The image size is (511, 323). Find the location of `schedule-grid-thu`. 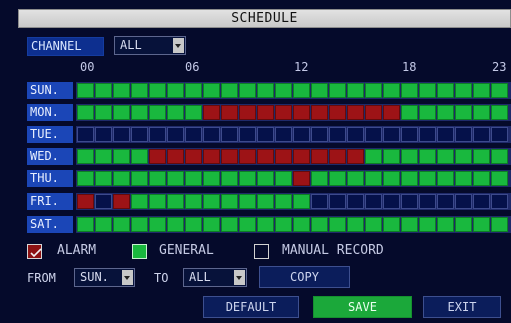

schedule-grid-thu is located at coordinates (293, 178).